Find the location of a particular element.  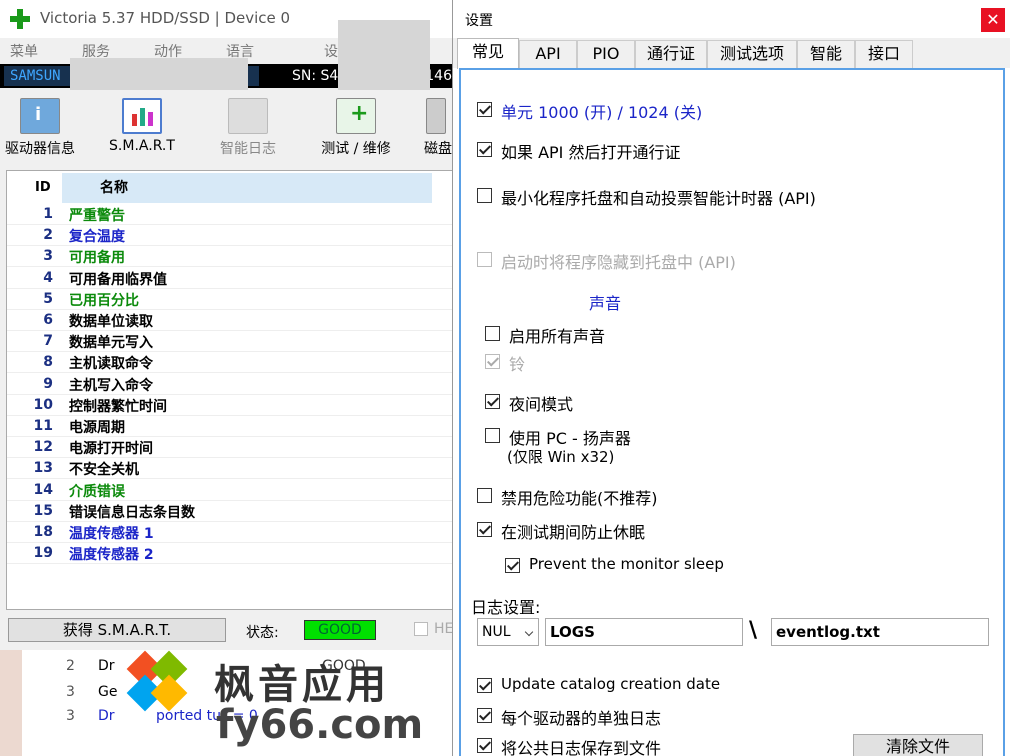

drive-info-label: 驱动器信息 is located at coordinates (40, 149).